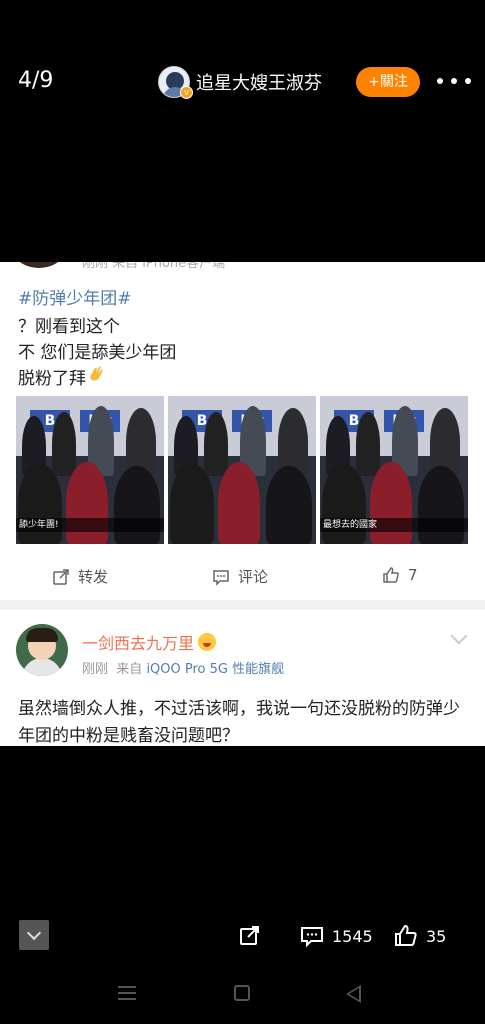  I want to click on menu-icon, so click(127, 993).